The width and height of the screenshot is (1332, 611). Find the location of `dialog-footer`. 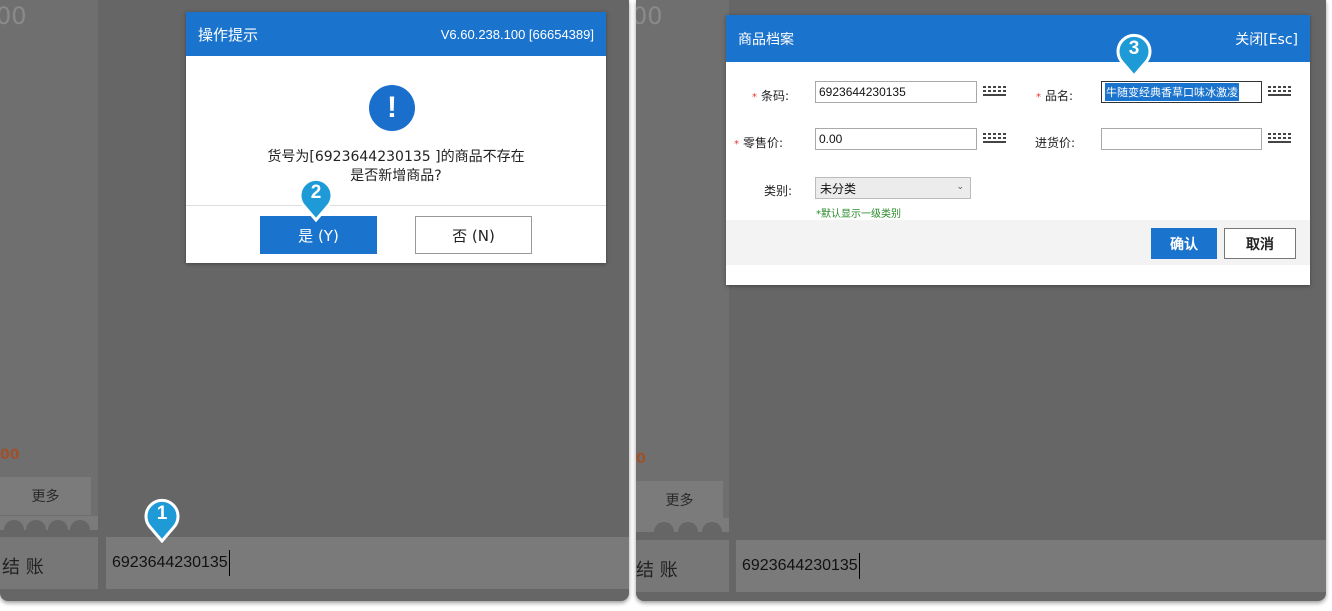

dialog-footer is located at coordinates (1018, 242).